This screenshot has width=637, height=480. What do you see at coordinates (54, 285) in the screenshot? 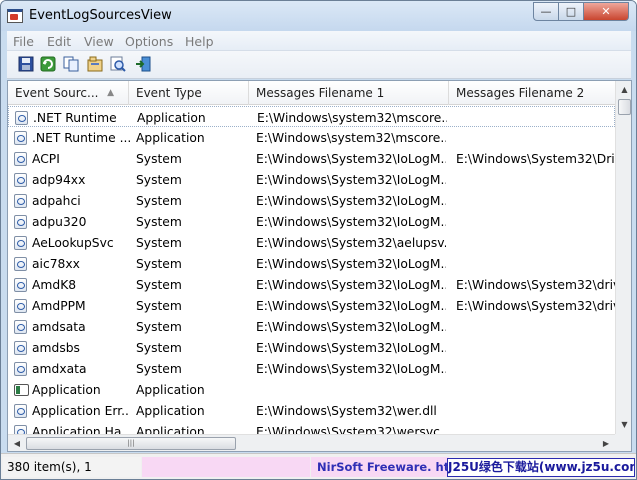
I see `cell-event-source: AmdK8` at bounding box center [54, 285].